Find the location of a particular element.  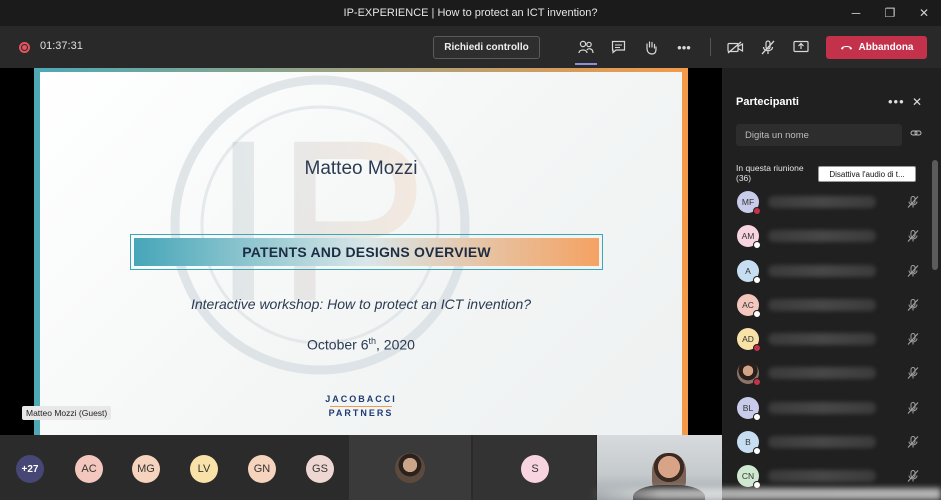

gallery-avatar: GS is located at coordinates (320, 469).